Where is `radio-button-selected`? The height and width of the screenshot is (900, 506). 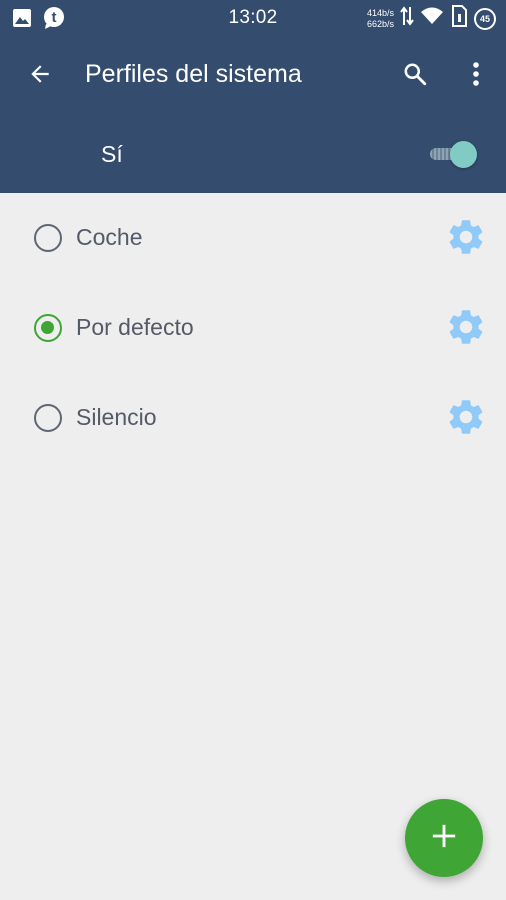 radio-button-selected is located at coordinates (48, 328).